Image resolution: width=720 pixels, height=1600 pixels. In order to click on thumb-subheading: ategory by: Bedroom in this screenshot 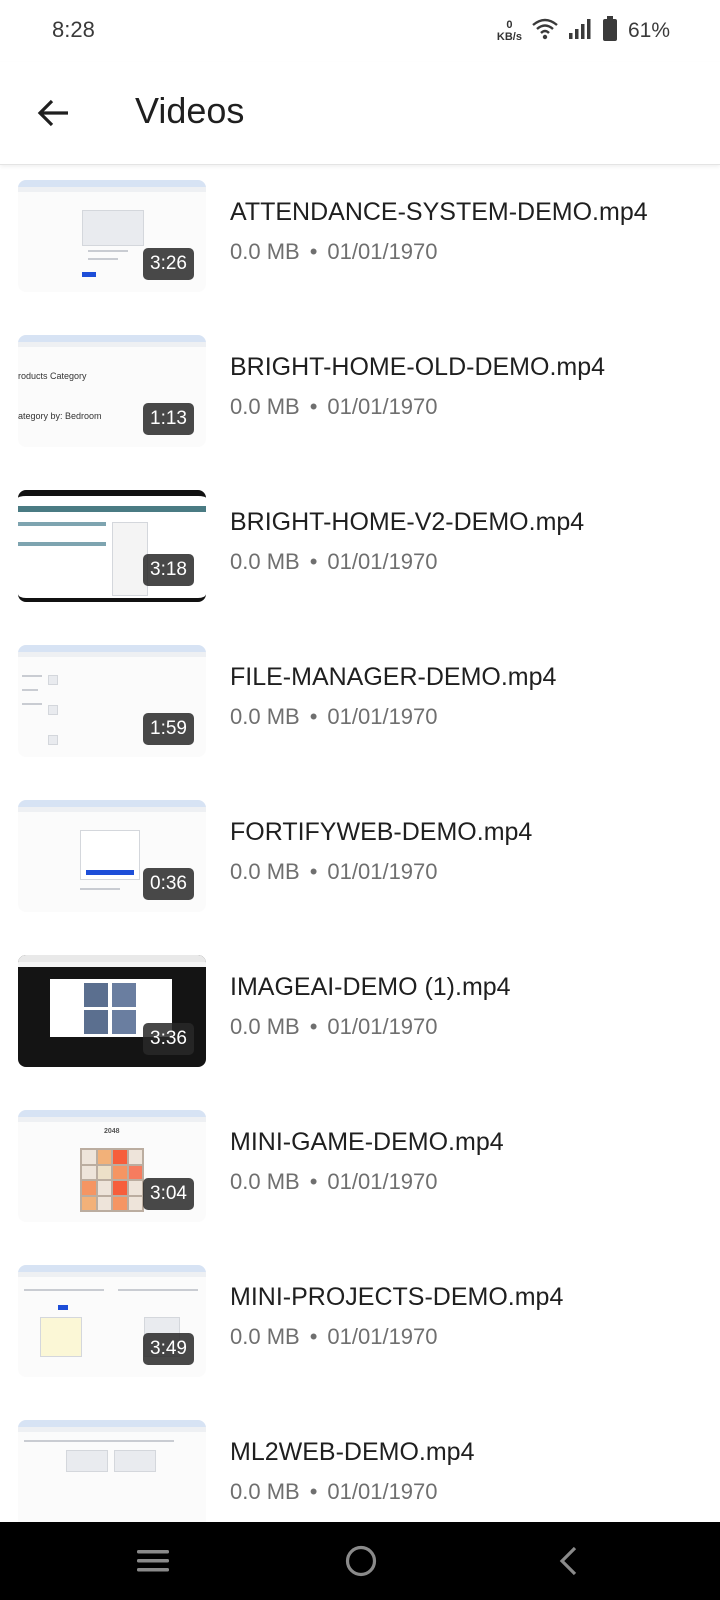, I will do `click(60, 416)`.